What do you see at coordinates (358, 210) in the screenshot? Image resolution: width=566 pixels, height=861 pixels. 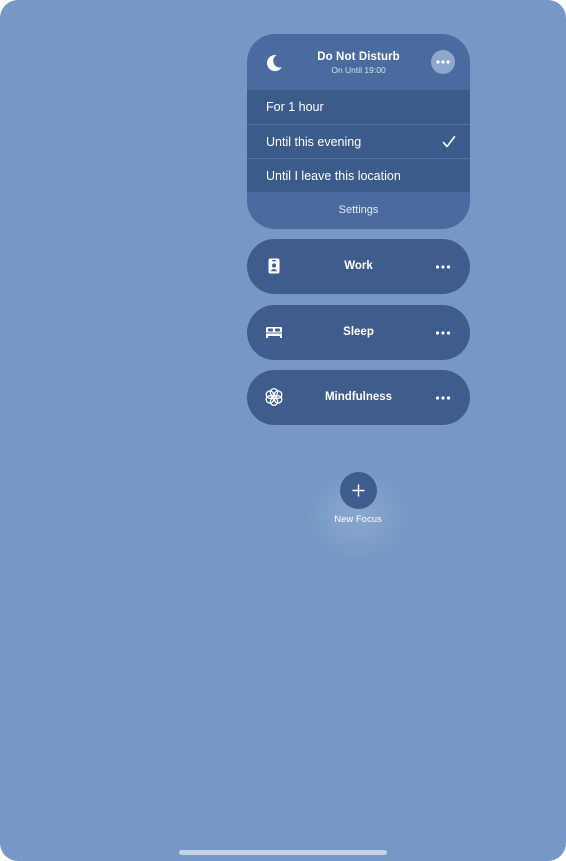 I see `dnd-settings-button: Settings` at bounding box center [358, 210].